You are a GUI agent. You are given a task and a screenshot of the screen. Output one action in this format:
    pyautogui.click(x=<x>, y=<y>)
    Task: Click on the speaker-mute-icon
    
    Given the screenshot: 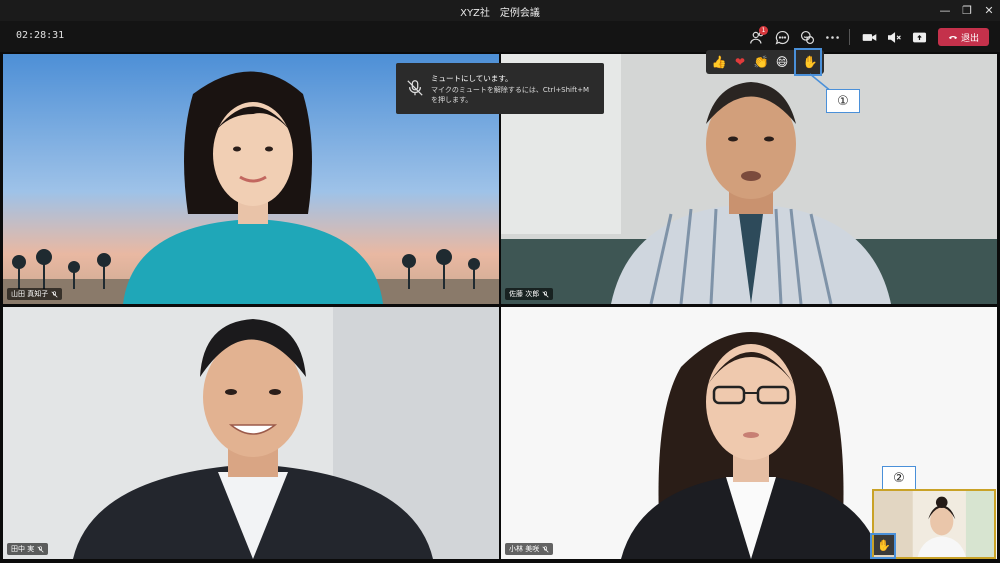 What is the action you would take?
    pyautogui.click(x=894, y=37)
    